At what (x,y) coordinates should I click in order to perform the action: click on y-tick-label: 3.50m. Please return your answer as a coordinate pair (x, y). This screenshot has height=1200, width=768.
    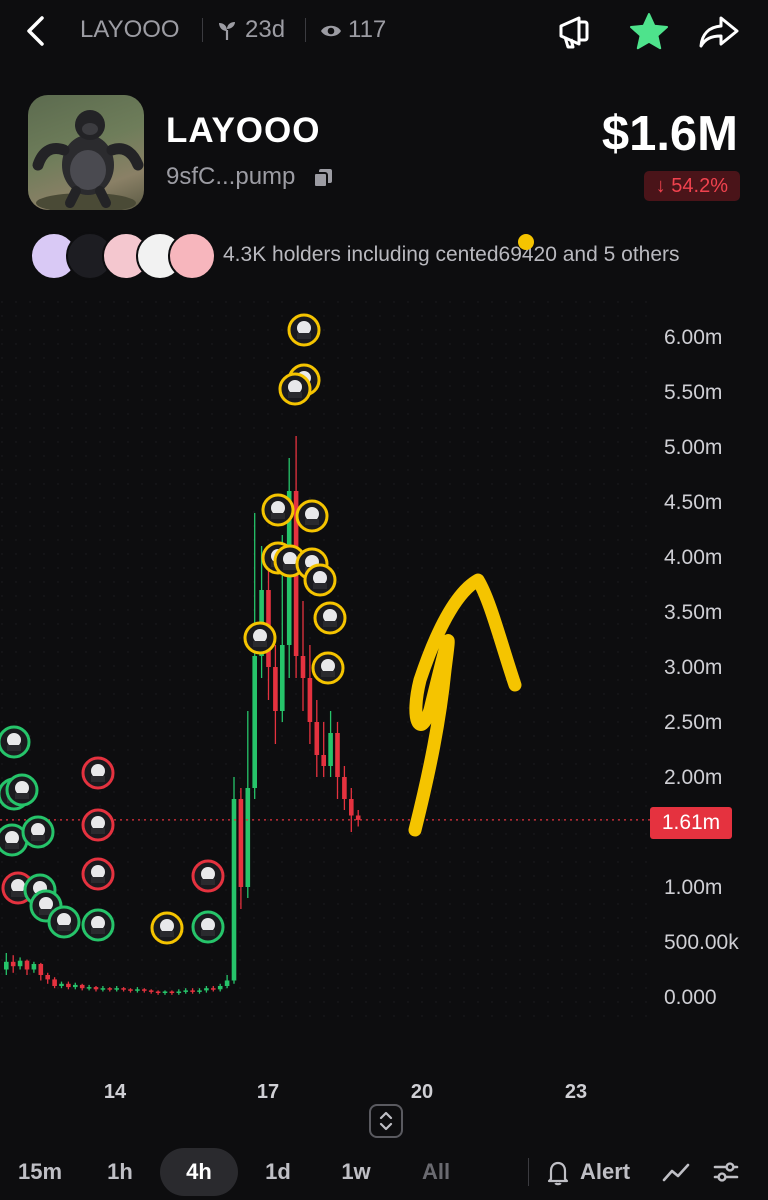
    Looking at the image, I should click on (693, 612).